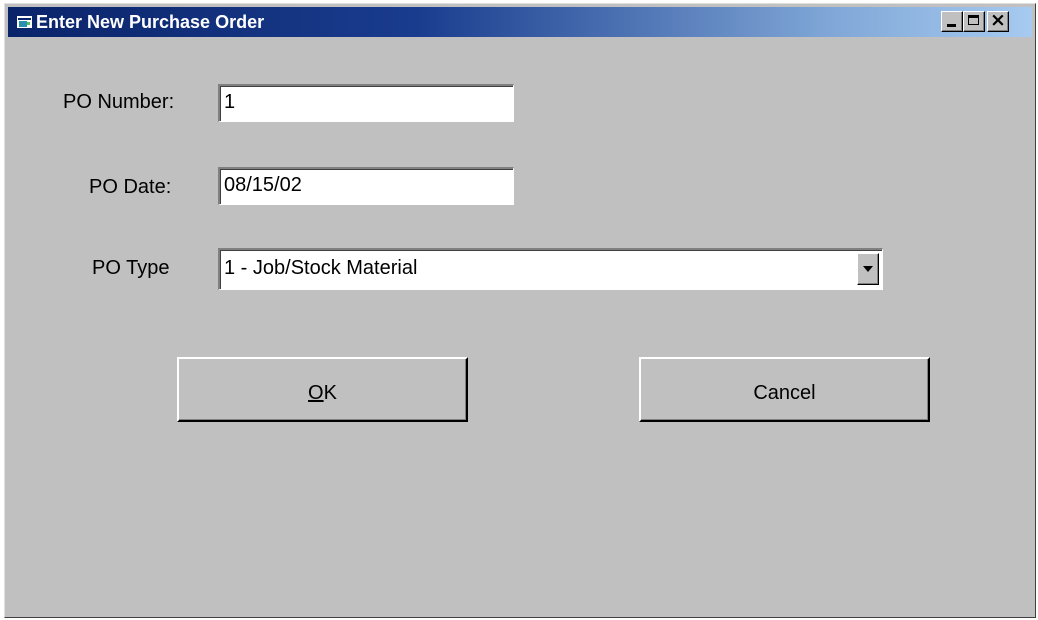 Image resolution: width=1038 pixels, height=620 pixels. I want to click on close-button: ×, so click(998, 20).